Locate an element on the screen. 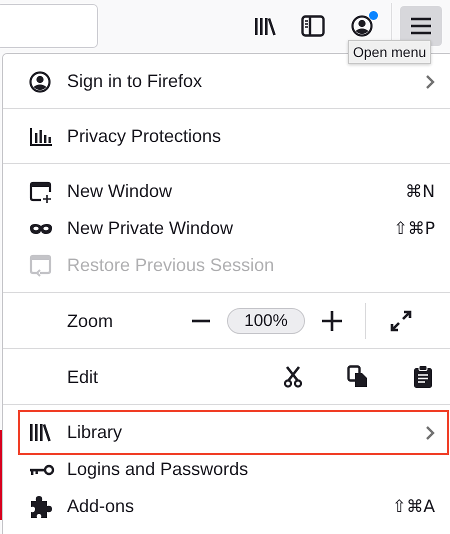  minus-icon is located at coordinates (201, 321).